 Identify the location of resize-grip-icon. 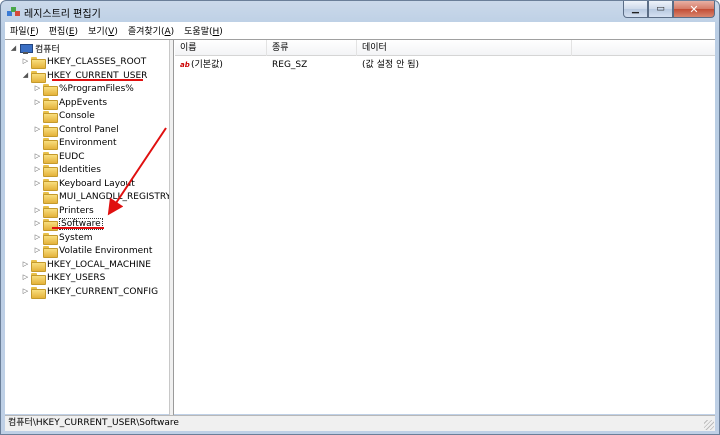
(709, 425).